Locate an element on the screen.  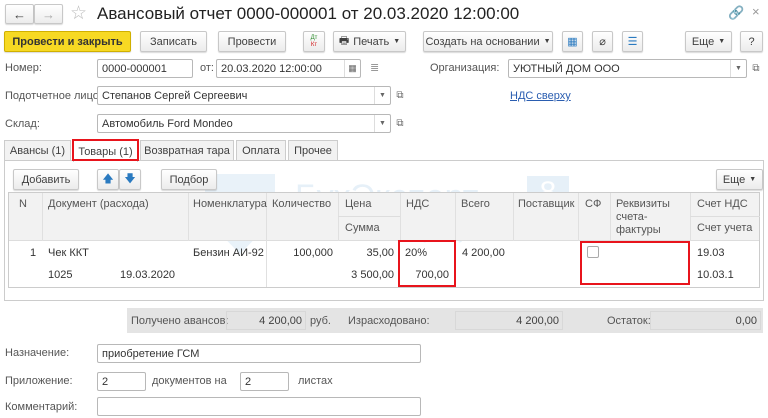
date-value: 20.03.2020 12:00:00 is located at coordinates (271, 68).